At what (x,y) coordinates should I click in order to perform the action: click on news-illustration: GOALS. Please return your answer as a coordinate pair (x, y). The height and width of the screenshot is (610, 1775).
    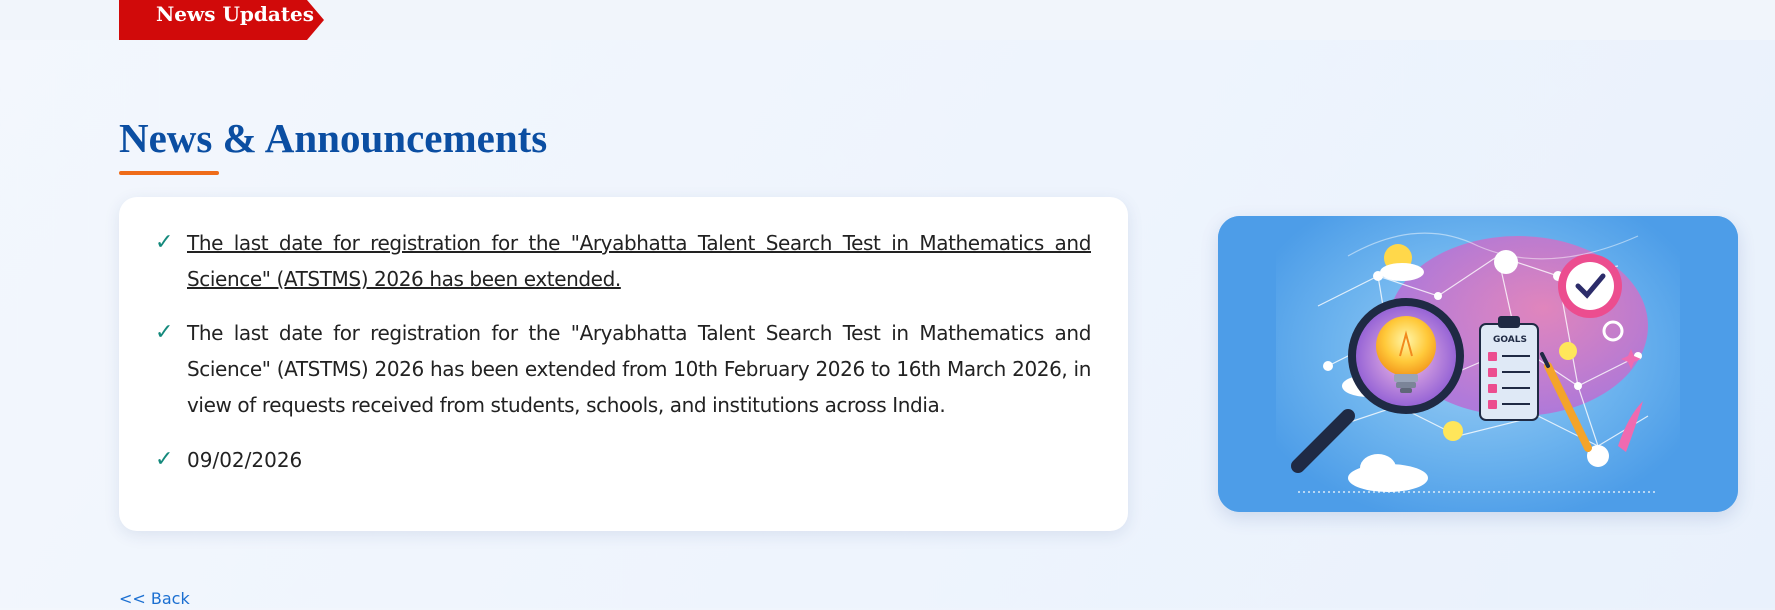
    Looking at the image, I should click on (1478, 364).